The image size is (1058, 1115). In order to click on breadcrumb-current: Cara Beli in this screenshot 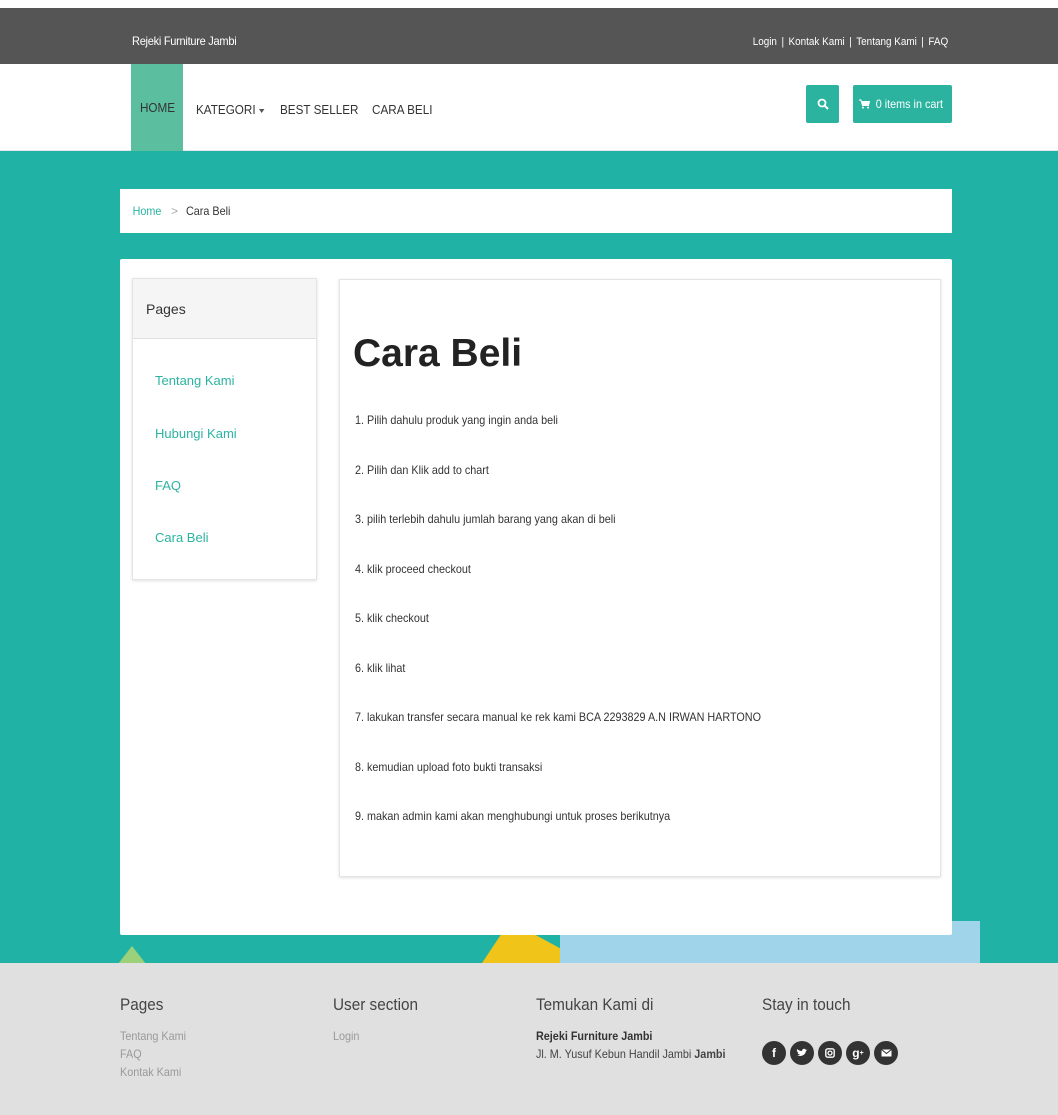, I will do `click(208, 211)`.